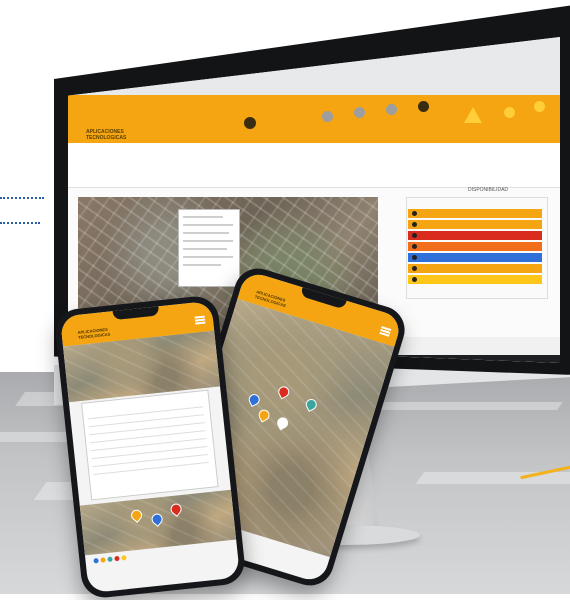  I want to click on info-card, so click(150, 445).